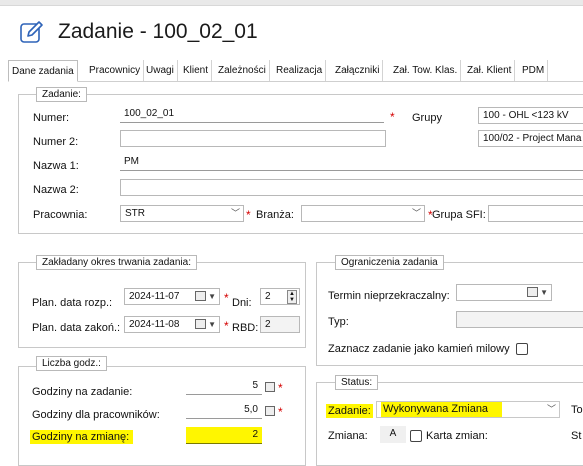 The image size is (583, 466). What do you see at coordinates (490, 70) in the screenshot?
I see `tab-zal-klient: Zał. Klient` at bounding box center [490, 70].